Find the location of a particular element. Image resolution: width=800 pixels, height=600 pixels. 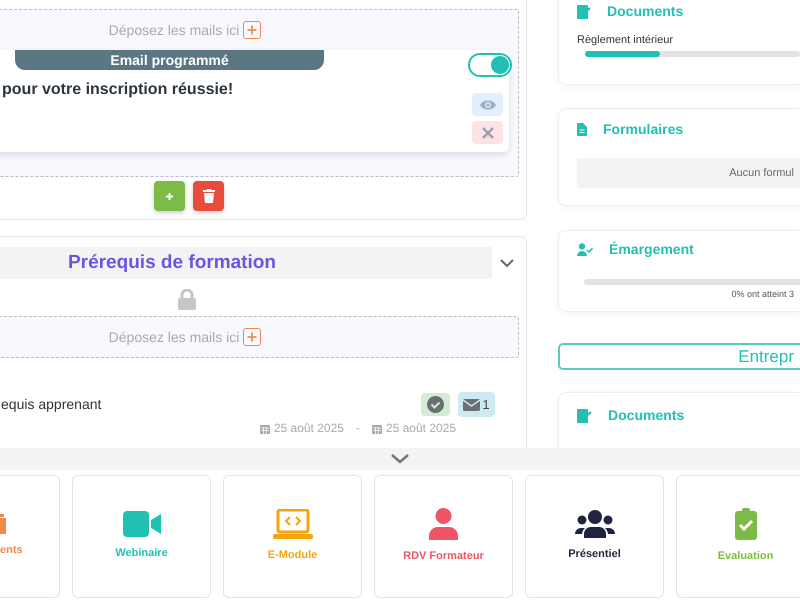

eye-icon is located at coordinates (487, 104).